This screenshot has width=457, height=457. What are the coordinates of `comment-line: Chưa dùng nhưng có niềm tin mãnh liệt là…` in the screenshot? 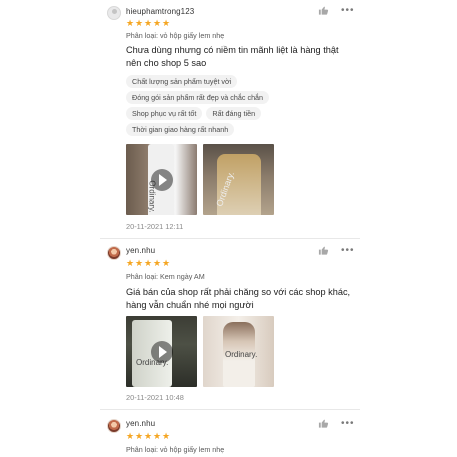 It's located at (232, 50).